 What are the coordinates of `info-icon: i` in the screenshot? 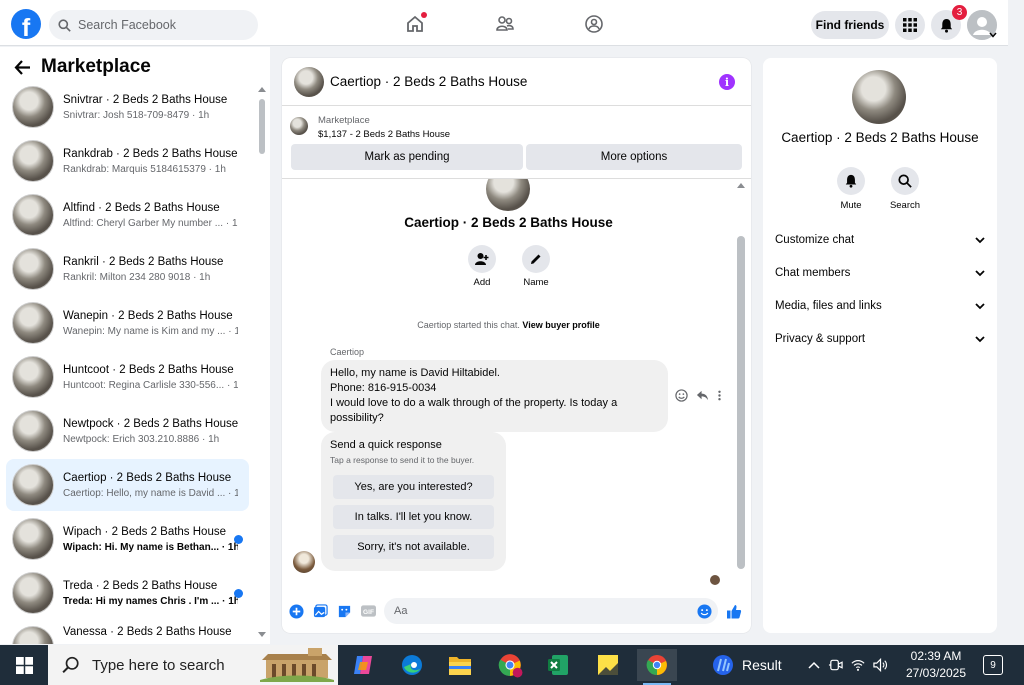 It's located at (727, 82).